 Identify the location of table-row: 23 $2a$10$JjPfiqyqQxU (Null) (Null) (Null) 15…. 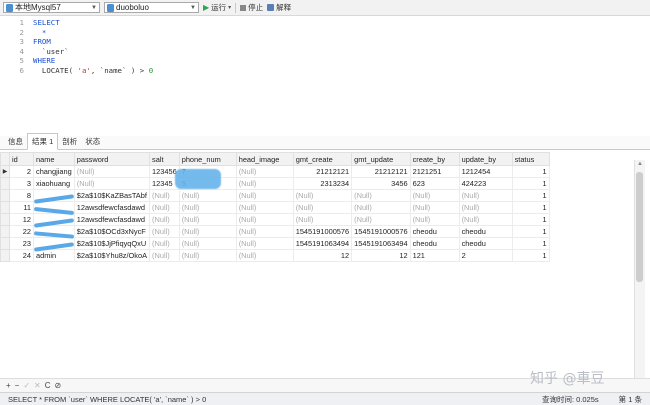
(275, 243).